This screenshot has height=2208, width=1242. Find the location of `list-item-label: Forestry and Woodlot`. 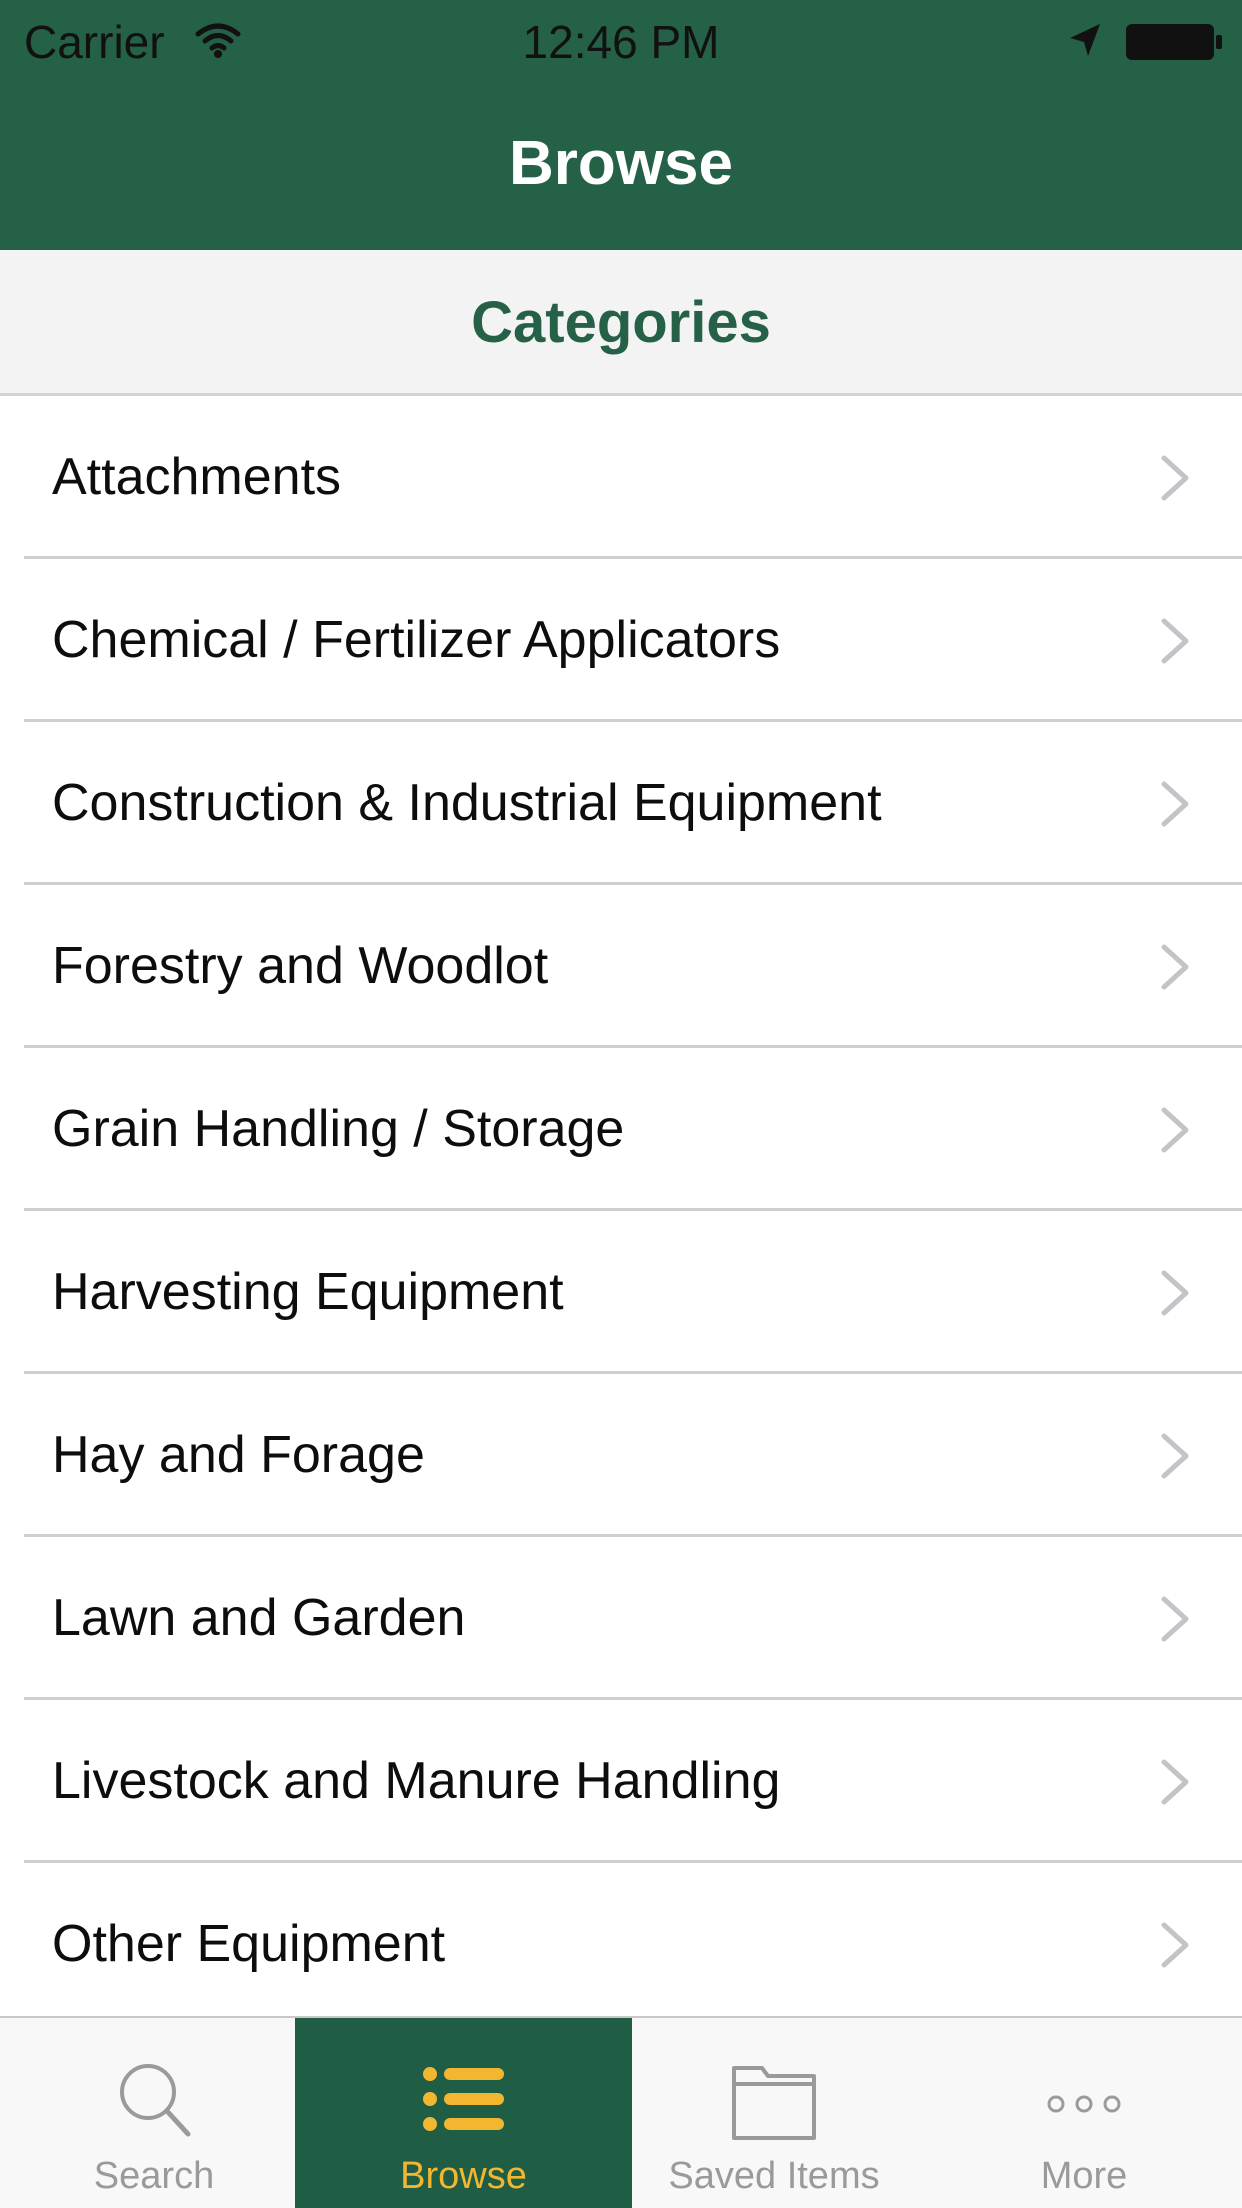

list-item-label: Forestry and Woodlot is located at coordinates (300, 966).